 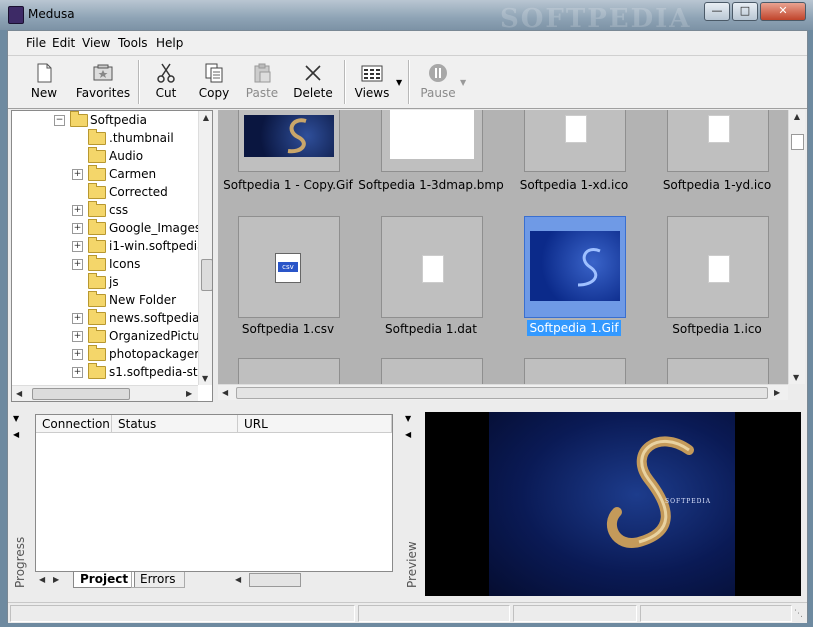 What do you see at coordinates (104, 264) in the screenshot?
I see `tree-item: + Icons` at bounding box center [104, 264].